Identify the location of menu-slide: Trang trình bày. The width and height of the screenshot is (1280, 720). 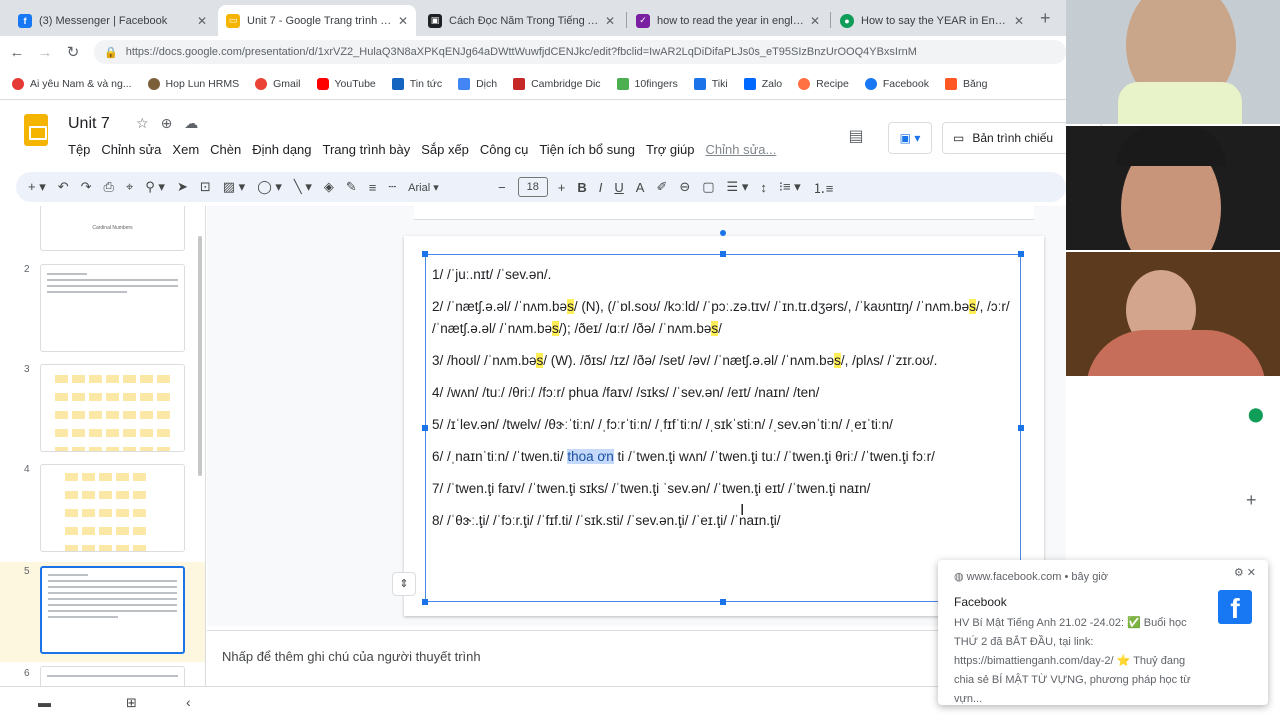
(367, 149).